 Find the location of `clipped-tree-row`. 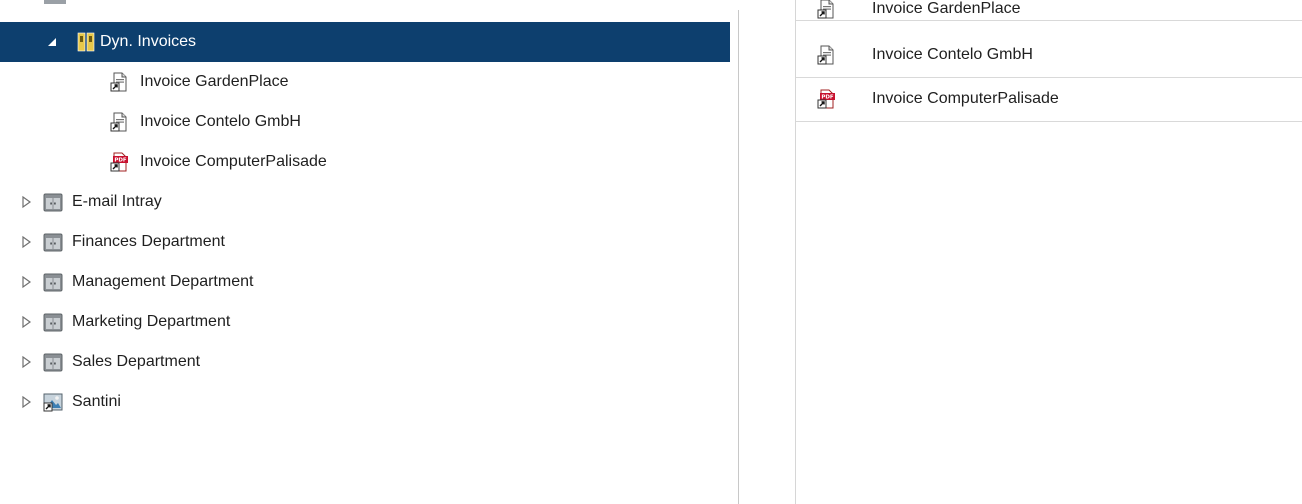

clipped-tree-row is located at coordinates (55, 2).